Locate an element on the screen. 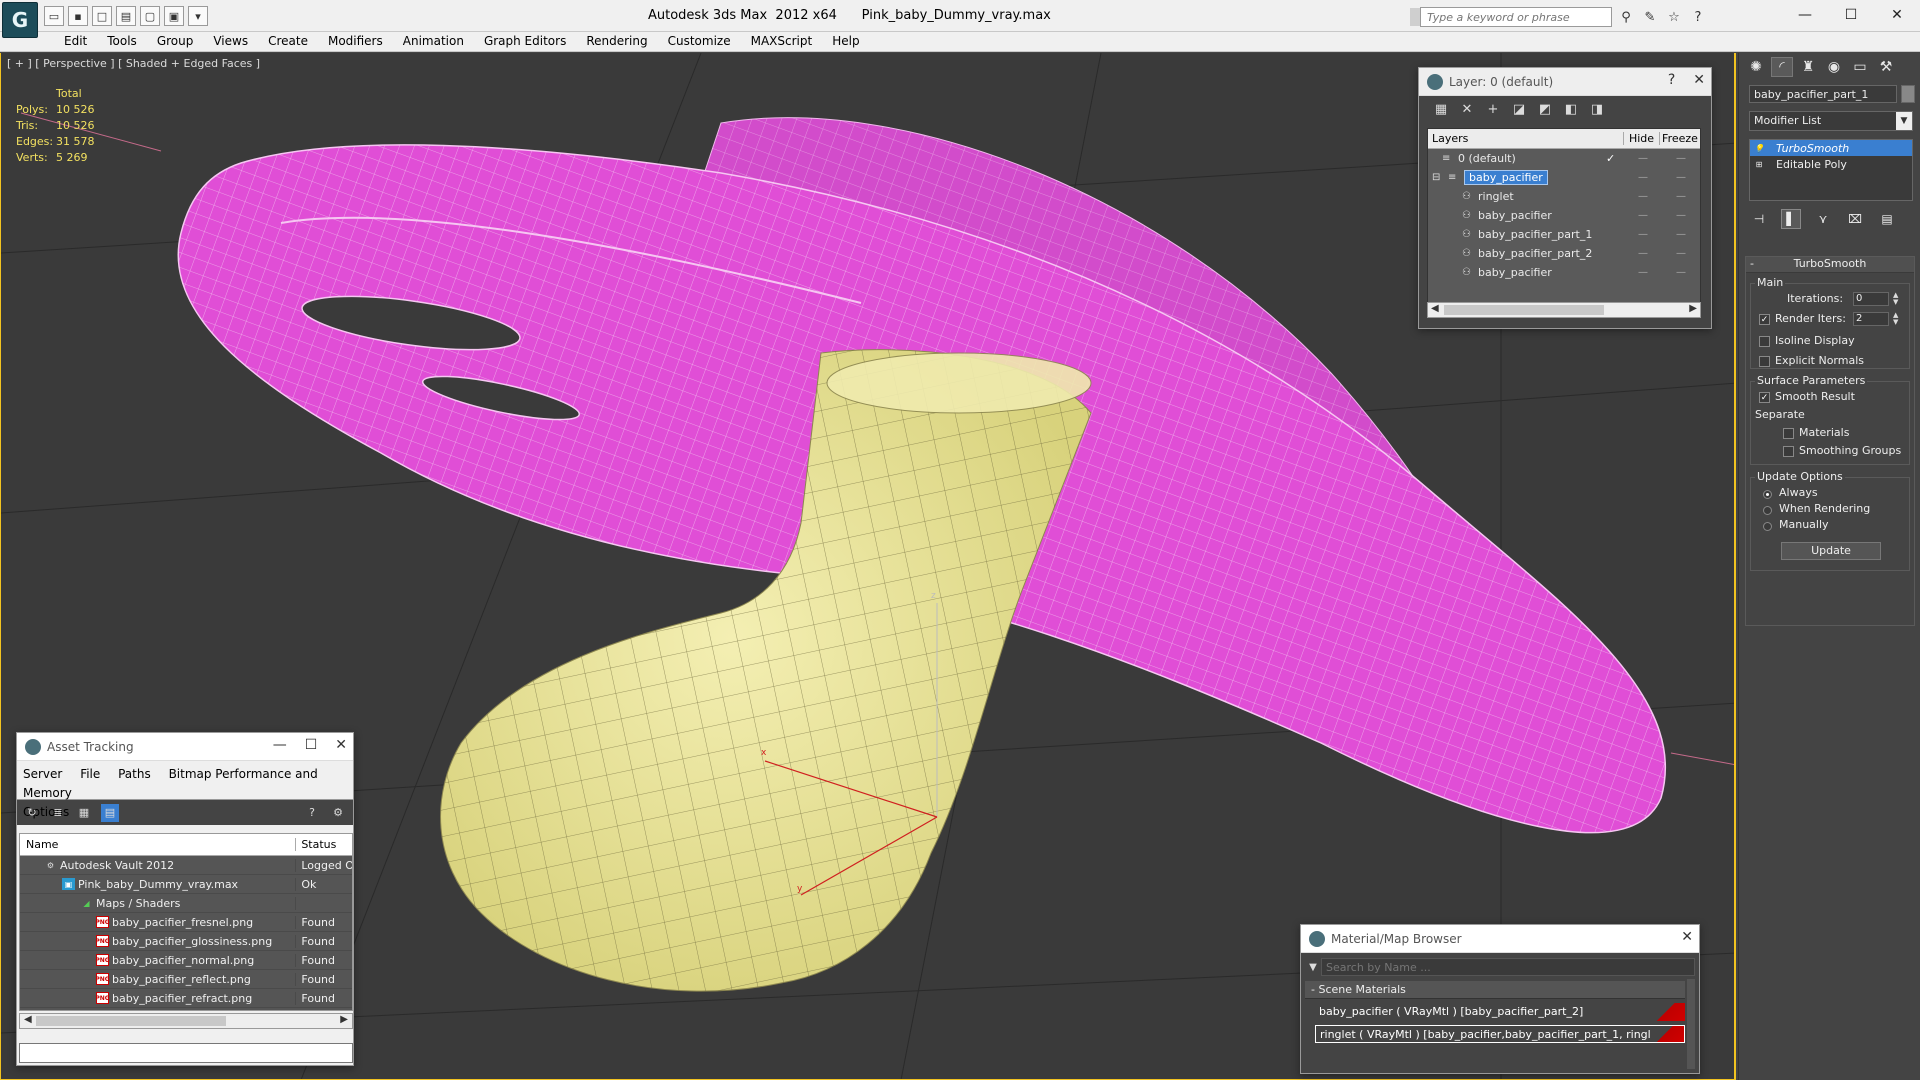  scene-materials-group: - Scene Materials is located at coordinates (1495, 990).